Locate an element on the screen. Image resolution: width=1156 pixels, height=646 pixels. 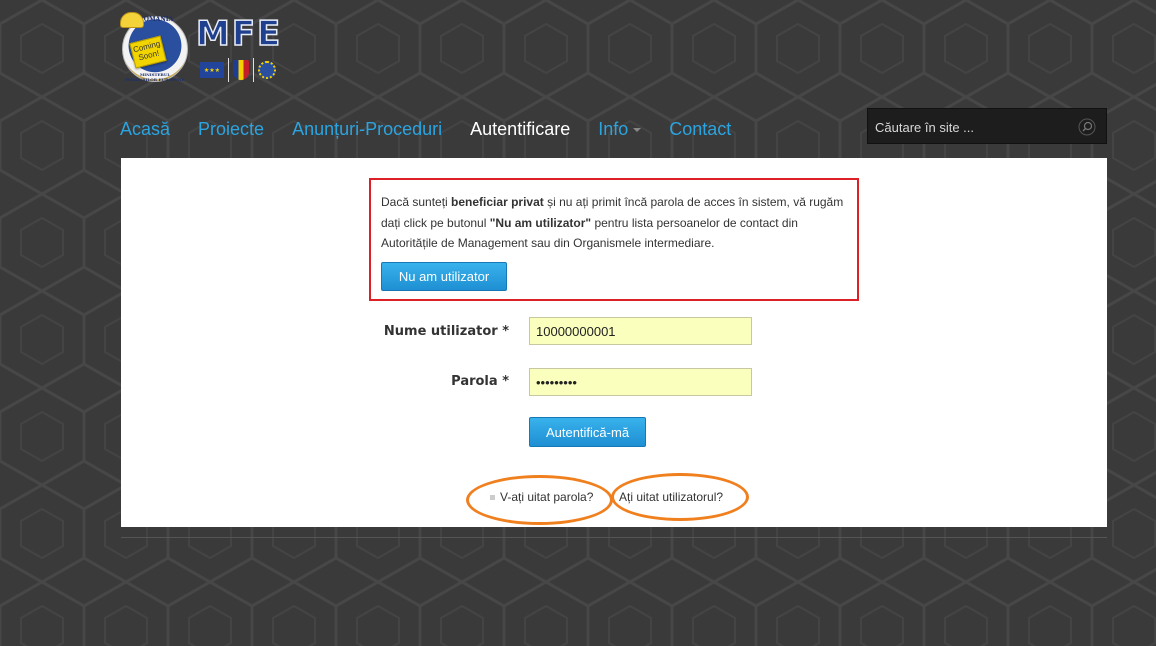
notice-part1: Dacă sunteți is located at coordinates (416, 202).